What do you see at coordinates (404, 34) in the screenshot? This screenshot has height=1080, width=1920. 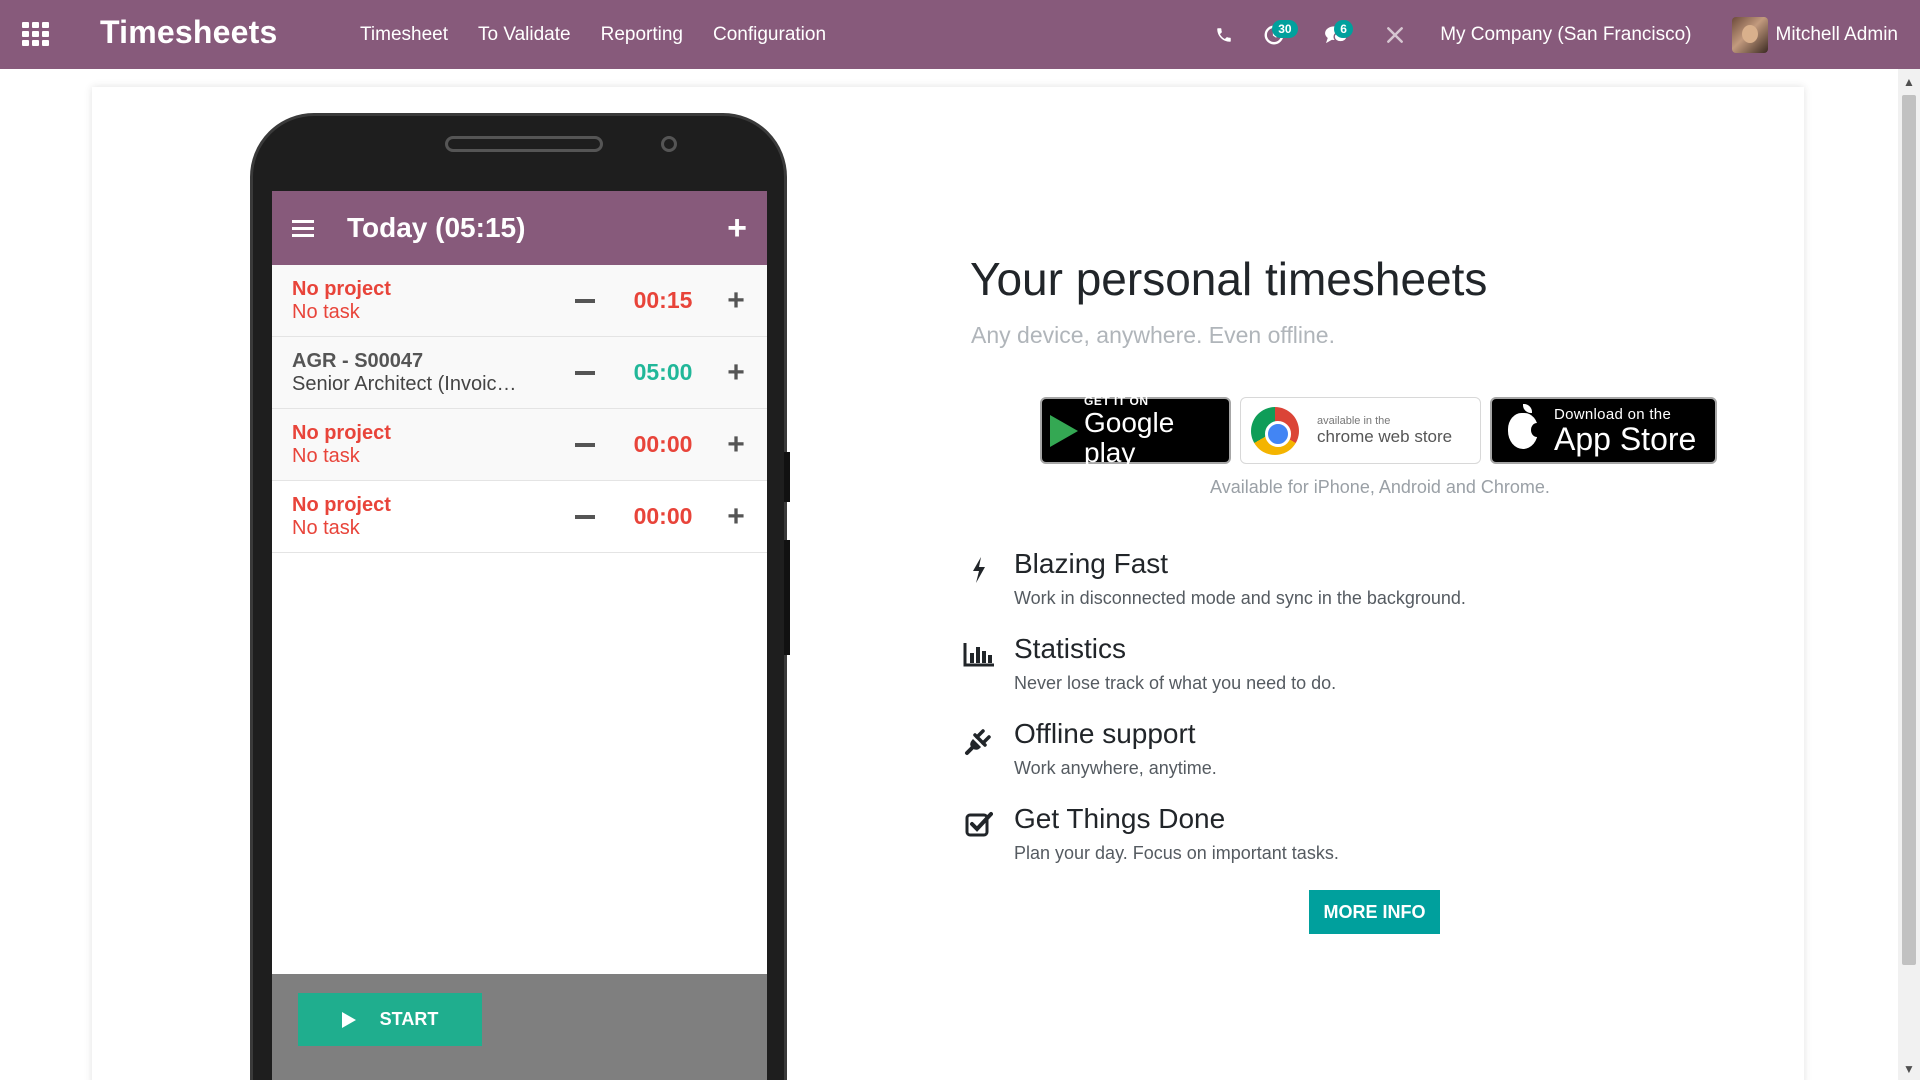 I see `menu-item-timesheet: Timesheet` at bounding box center [404, 34].